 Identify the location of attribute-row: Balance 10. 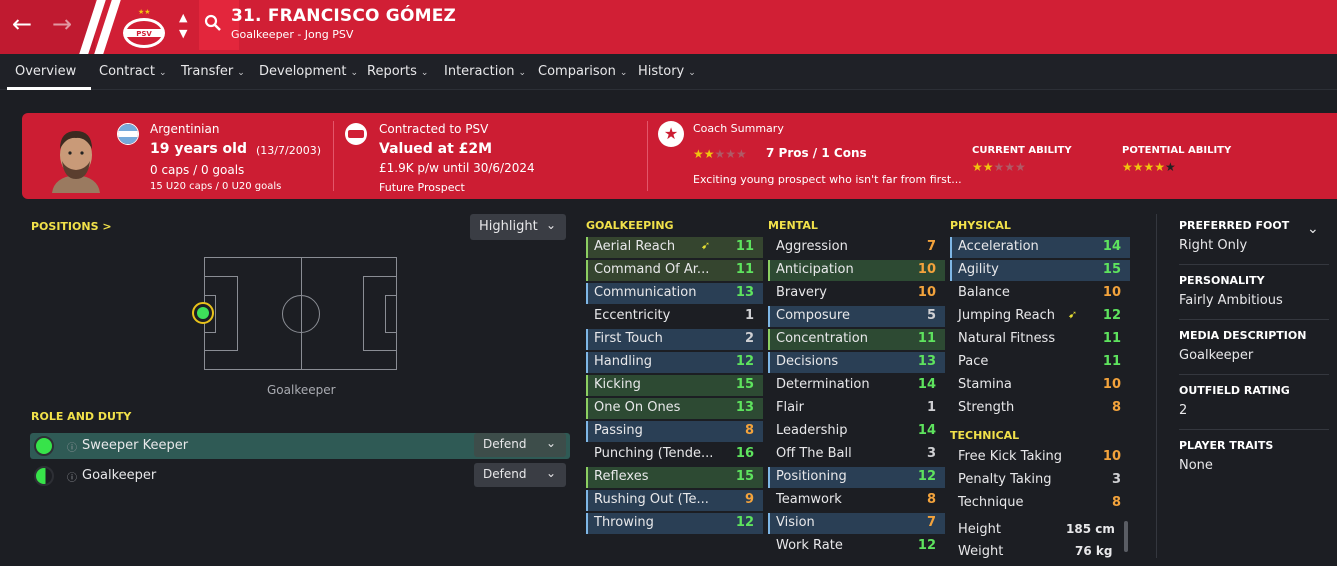
(1040, 293).